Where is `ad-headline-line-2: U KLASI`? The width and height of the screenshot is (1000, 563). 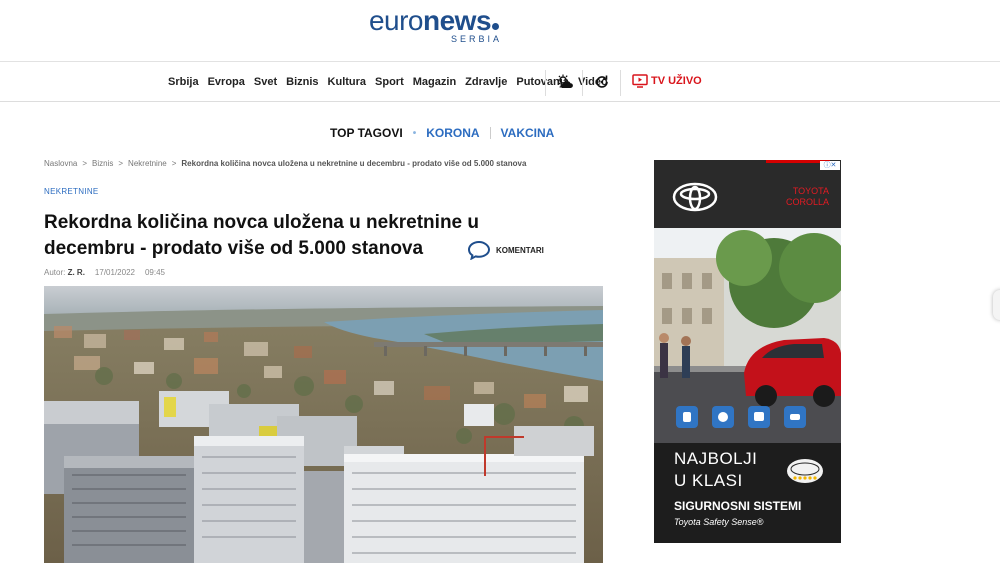 ad-headline-line-2: U KLASI is located at coordinates (708, 480).